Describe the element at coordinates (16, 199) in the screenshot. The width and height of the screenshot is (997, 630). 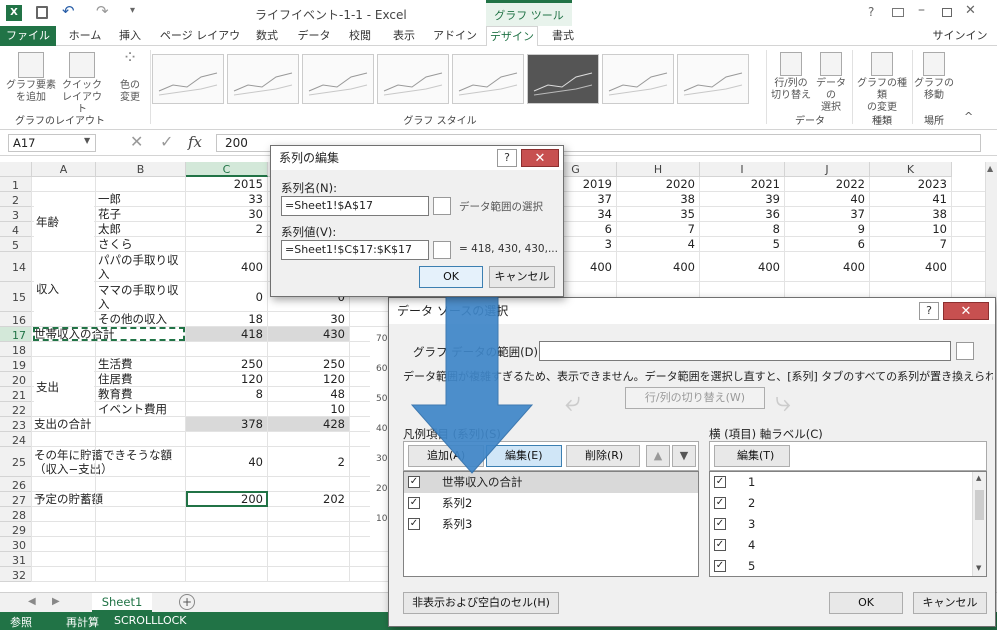
I see `row-header: 2` at that location.